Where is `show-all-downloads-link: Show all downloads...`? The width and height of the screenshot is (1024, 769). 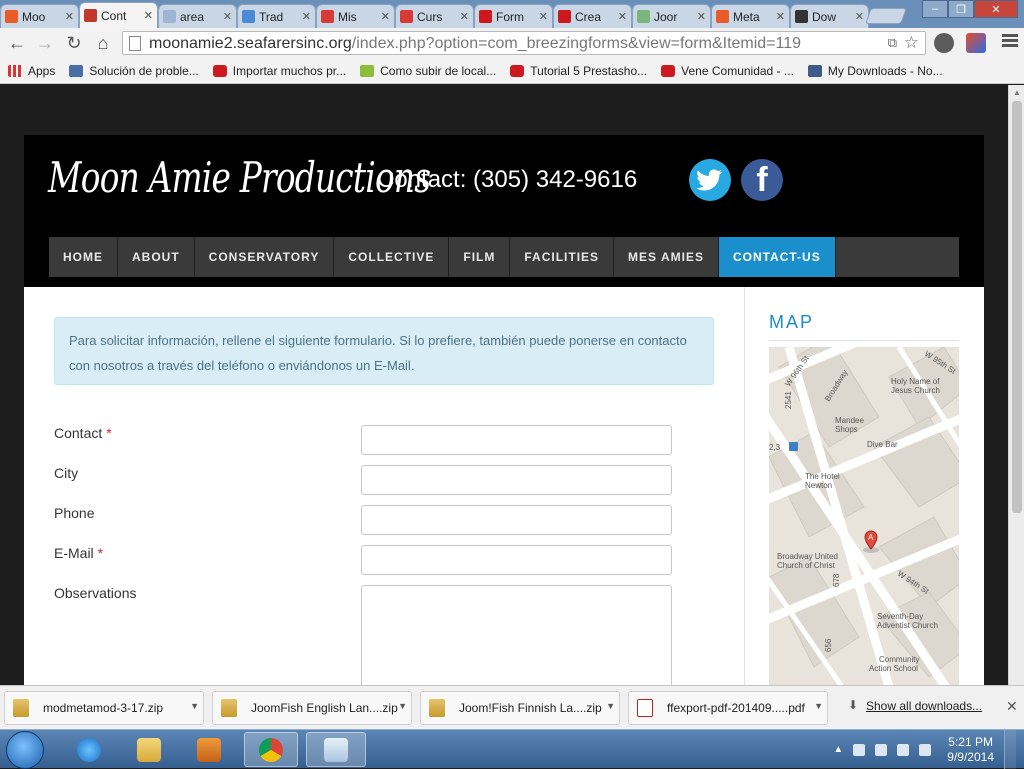
show-all-downloads-link: Show all downloads... is located at coordinates (924, 706).